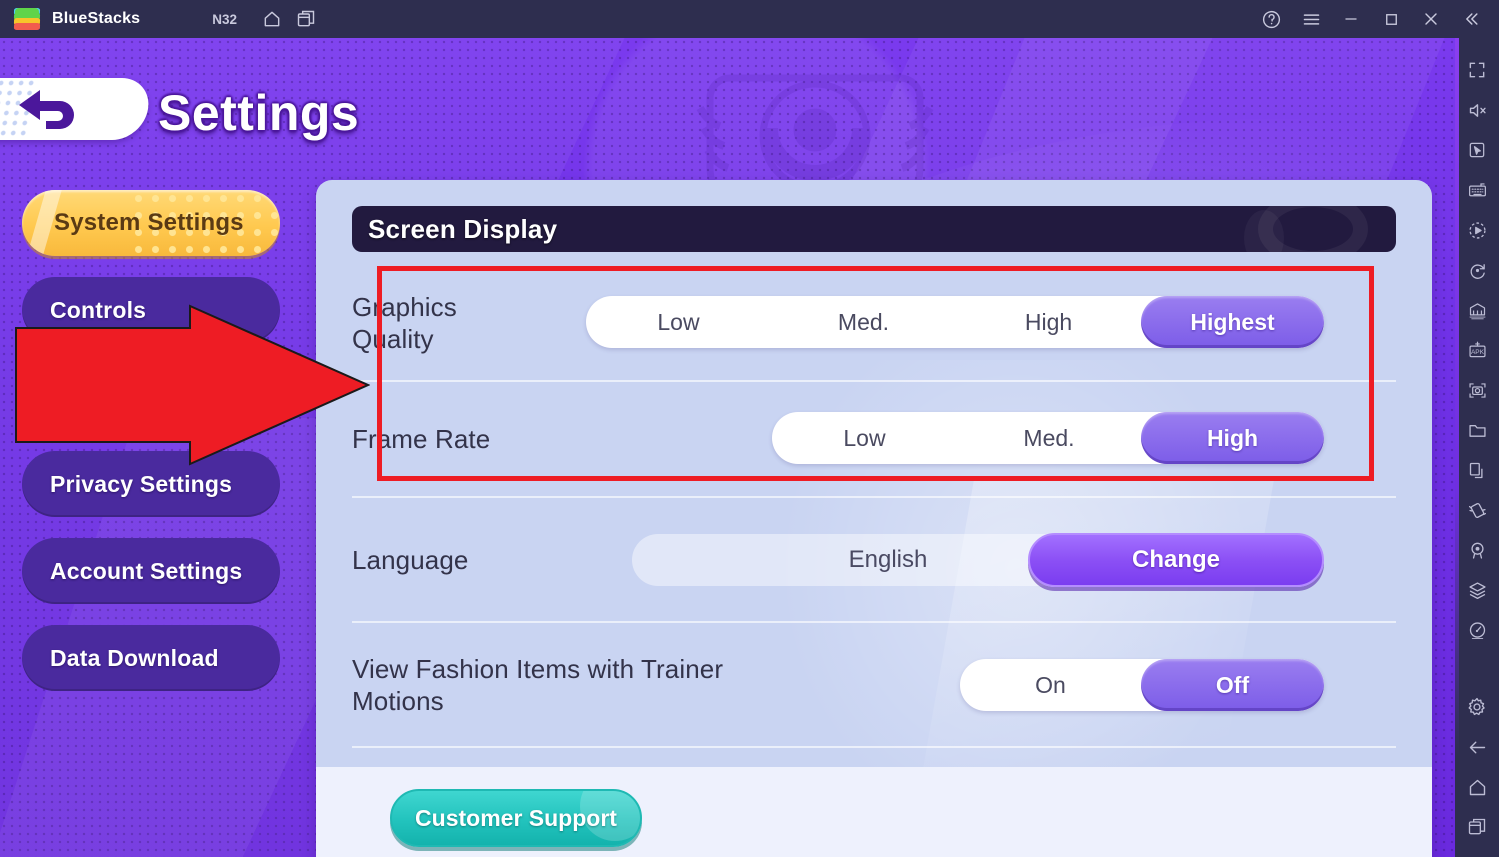 This screenshot has width=1499, height=857. What do you see at coordinates (1477, 630) in the screenshot?
I see `performance-icon` at bounding box center [1477, 630].